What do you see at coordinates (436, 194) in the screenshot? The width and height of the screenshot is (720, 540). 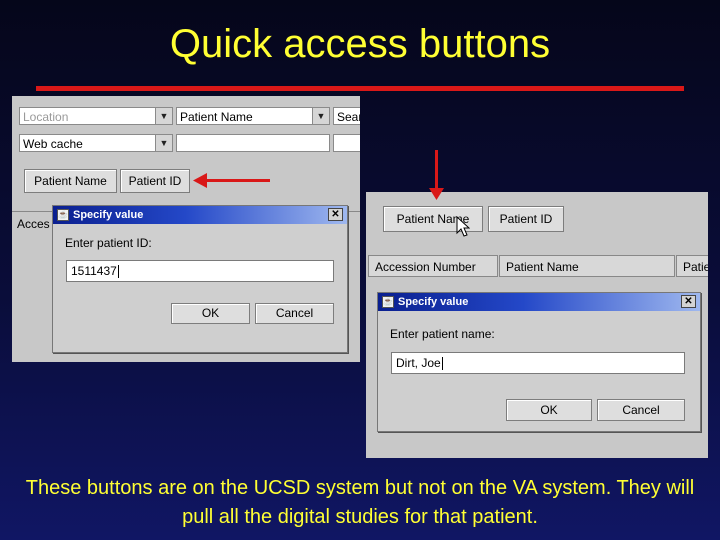 I see `arrow-head-down` at bounding box center [436, 194].